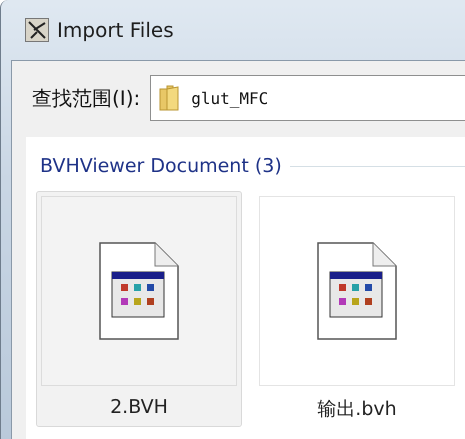 The width and height of the screenshot is (465, 439). What do you see at coordinates (169, 98) in the screenshot?
I see `folder-icon` at bounding box center [169, 98].